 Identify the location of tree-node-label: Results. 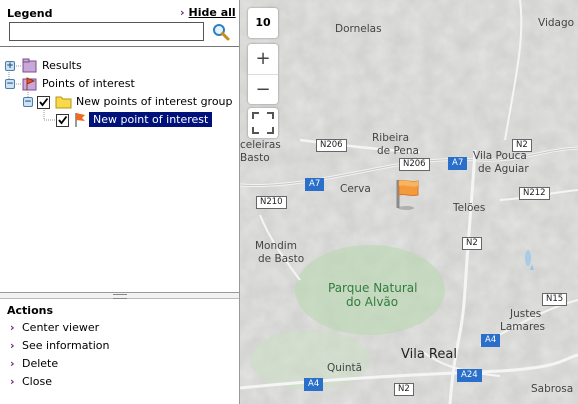
(62, 65).